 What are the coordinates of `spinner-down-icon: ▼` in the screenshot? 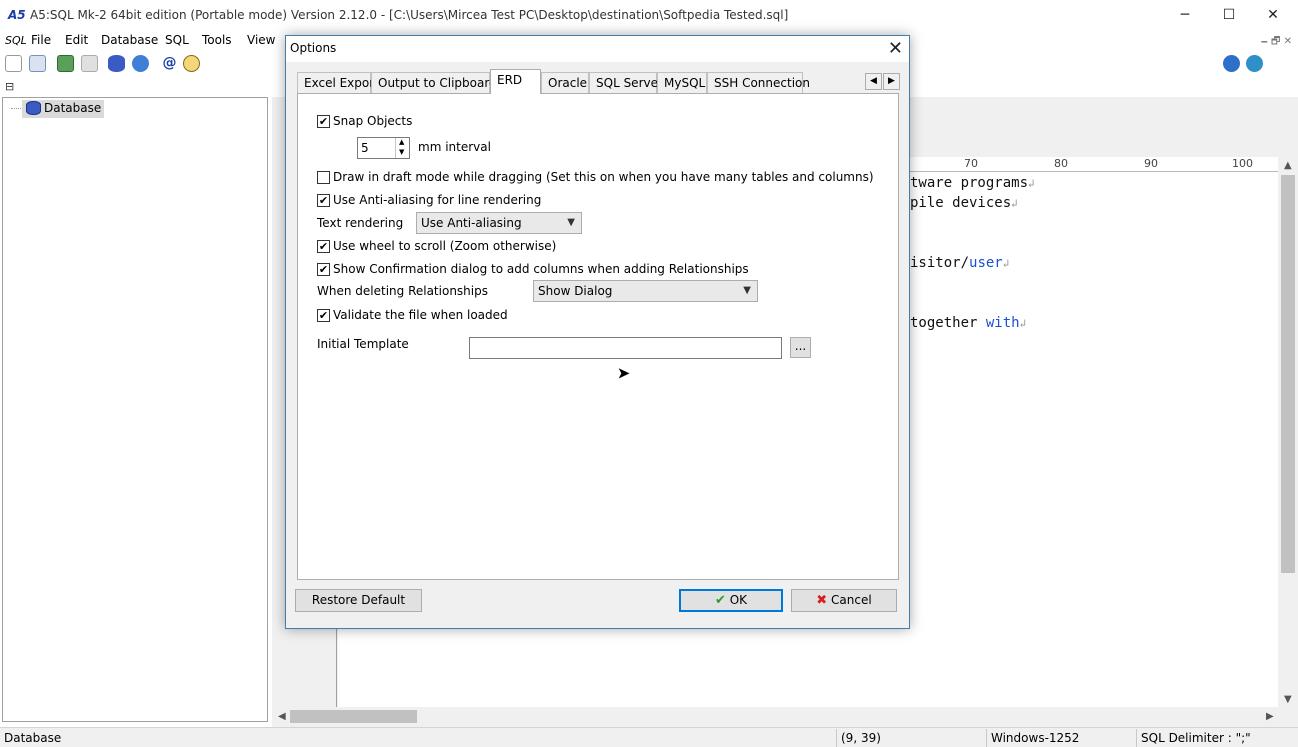 It's located at (401, 152).